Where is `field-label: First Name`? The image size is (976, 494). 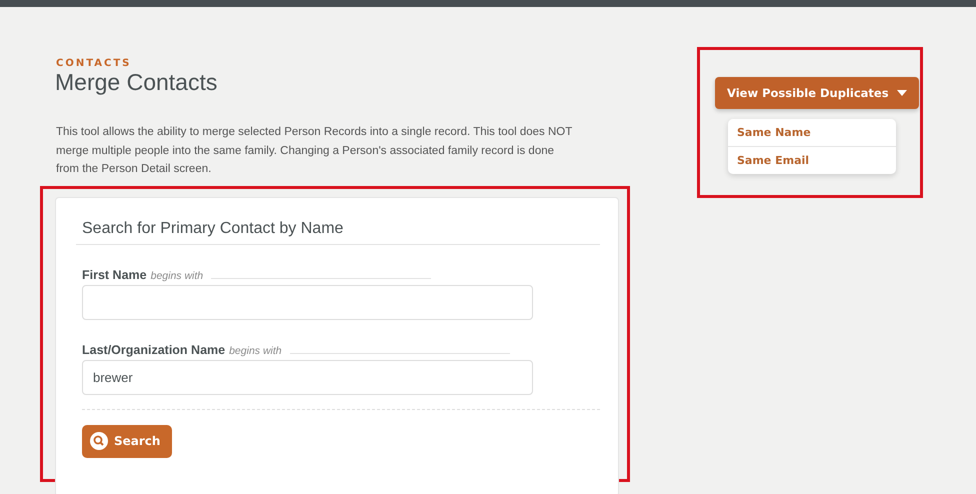 field-label: First Name is located at coordinates (114, 275).